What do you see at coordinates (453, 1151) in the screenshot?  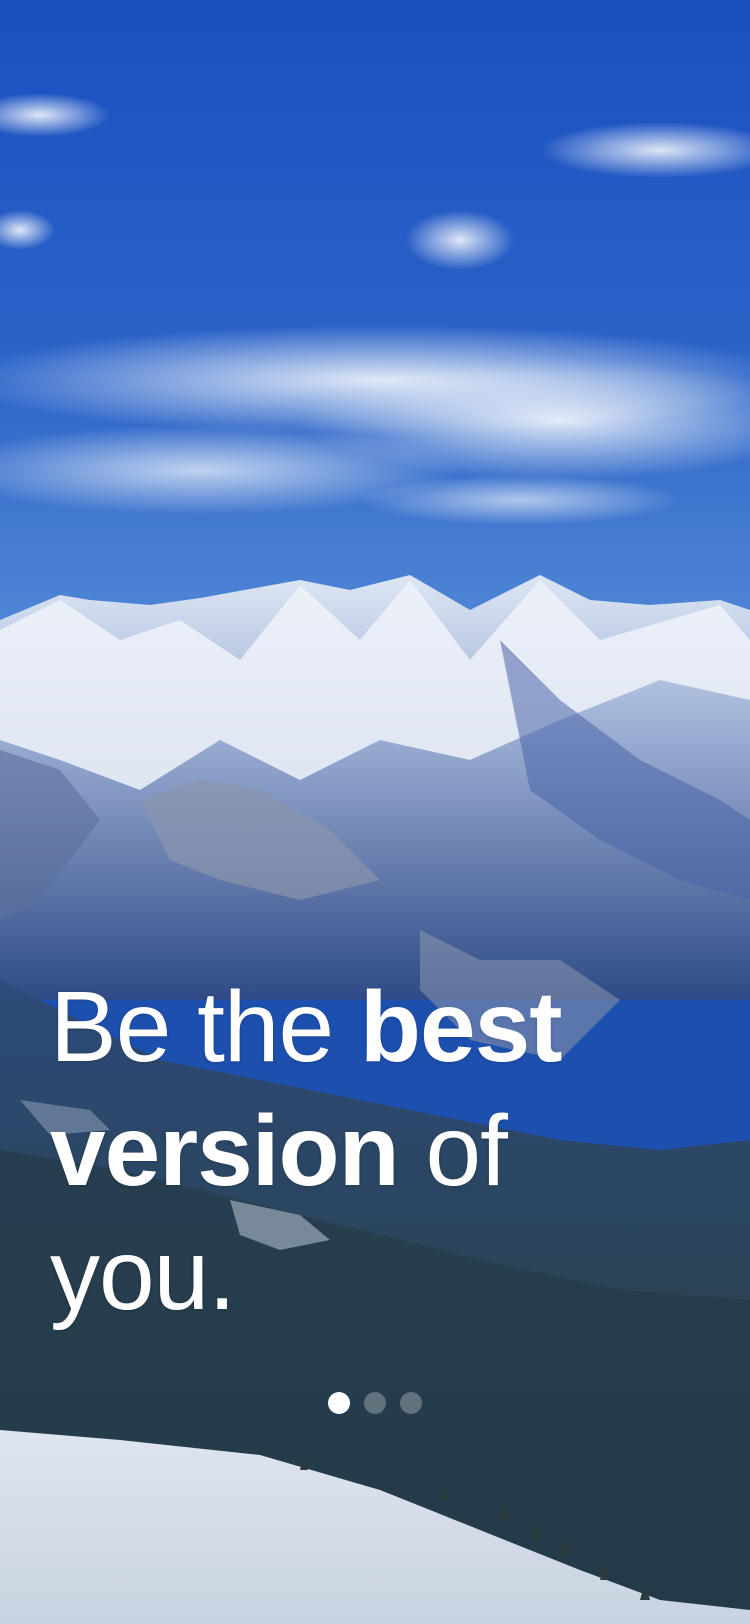 I see `headline-text-of: of` at bounding box center [453, 1151].